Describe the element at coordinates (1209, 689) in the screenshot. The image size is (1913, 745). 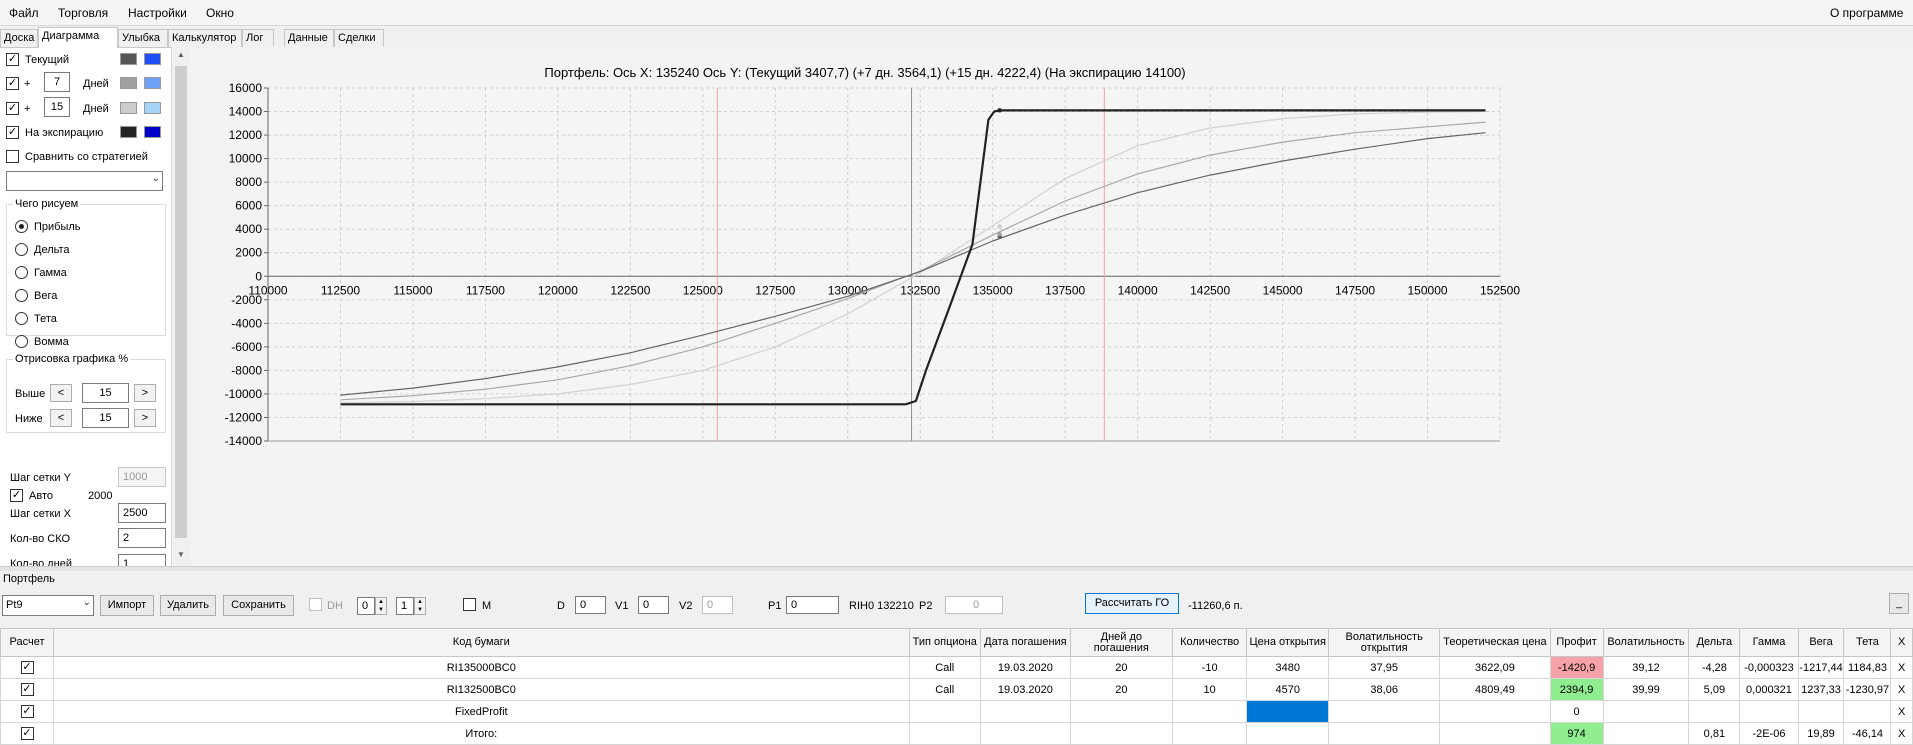
I see `cell-qty: 10` at that location.